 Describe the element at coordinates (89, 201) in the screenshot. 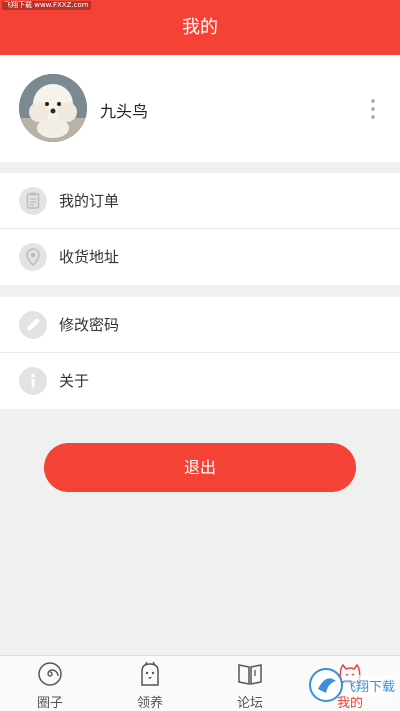

I see `menu-item-label: 我的订单` at that location.